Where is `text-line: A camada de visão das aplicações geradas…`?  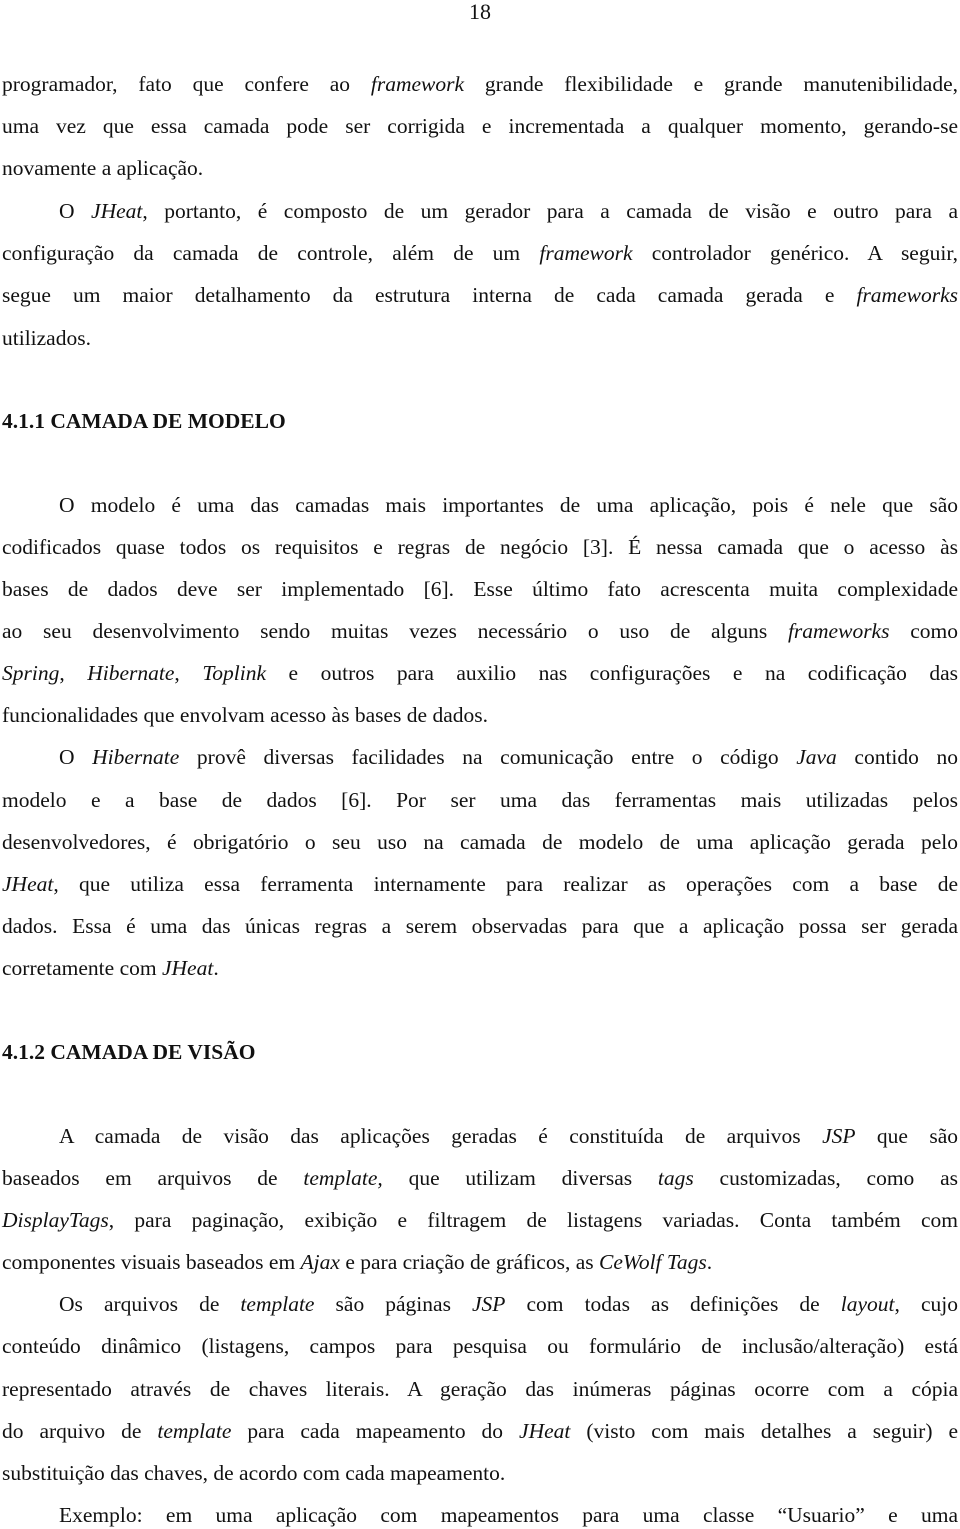
text-line: A camada de visão das aplicações geradas… is located at coordinates (509, 1136).